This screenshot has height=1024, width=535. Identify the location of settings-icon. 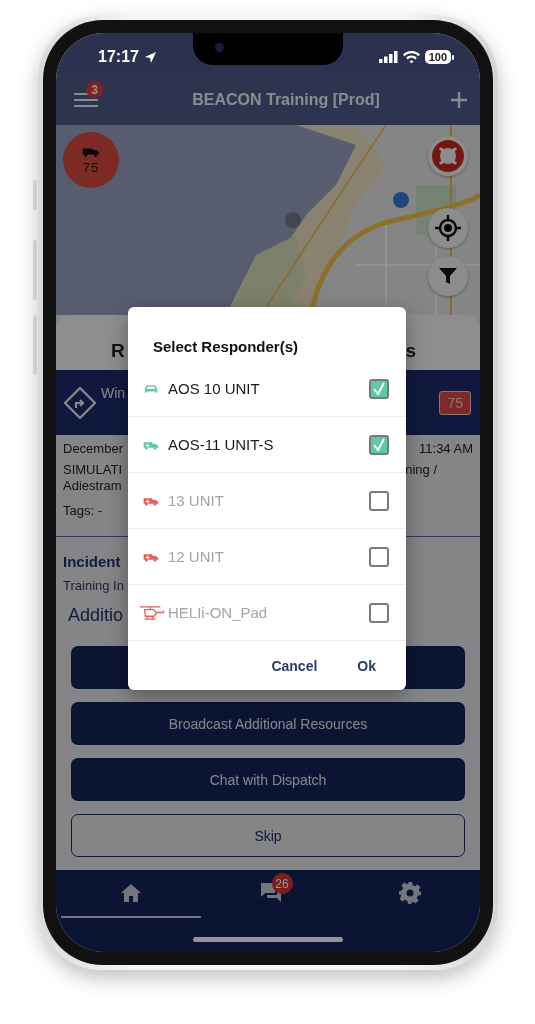
(410, 893).